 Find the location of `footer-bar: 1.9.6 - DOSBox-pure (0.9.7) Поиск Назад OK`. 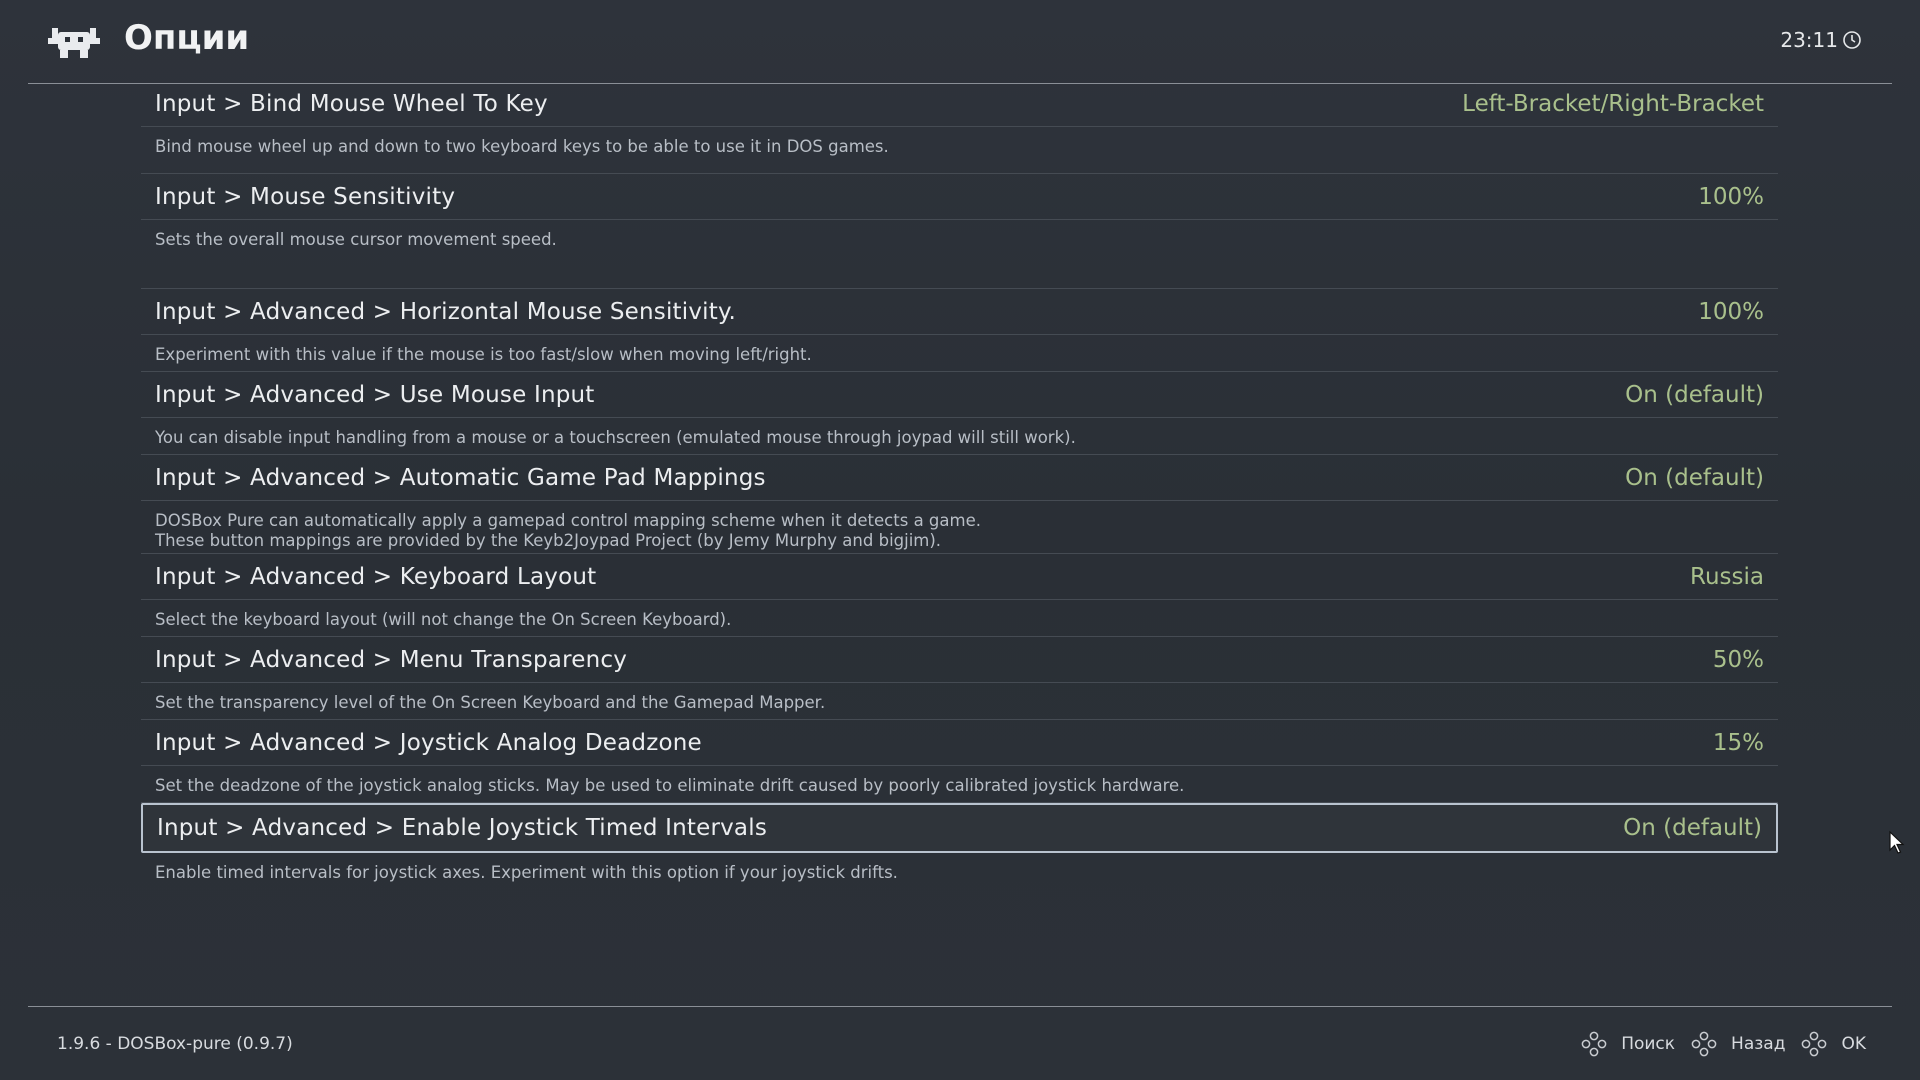

footer-bar: 1.9.6 - DOSBox-pure (0.9.7) Поиск Назад OK is located at coordinates (960, 1043).